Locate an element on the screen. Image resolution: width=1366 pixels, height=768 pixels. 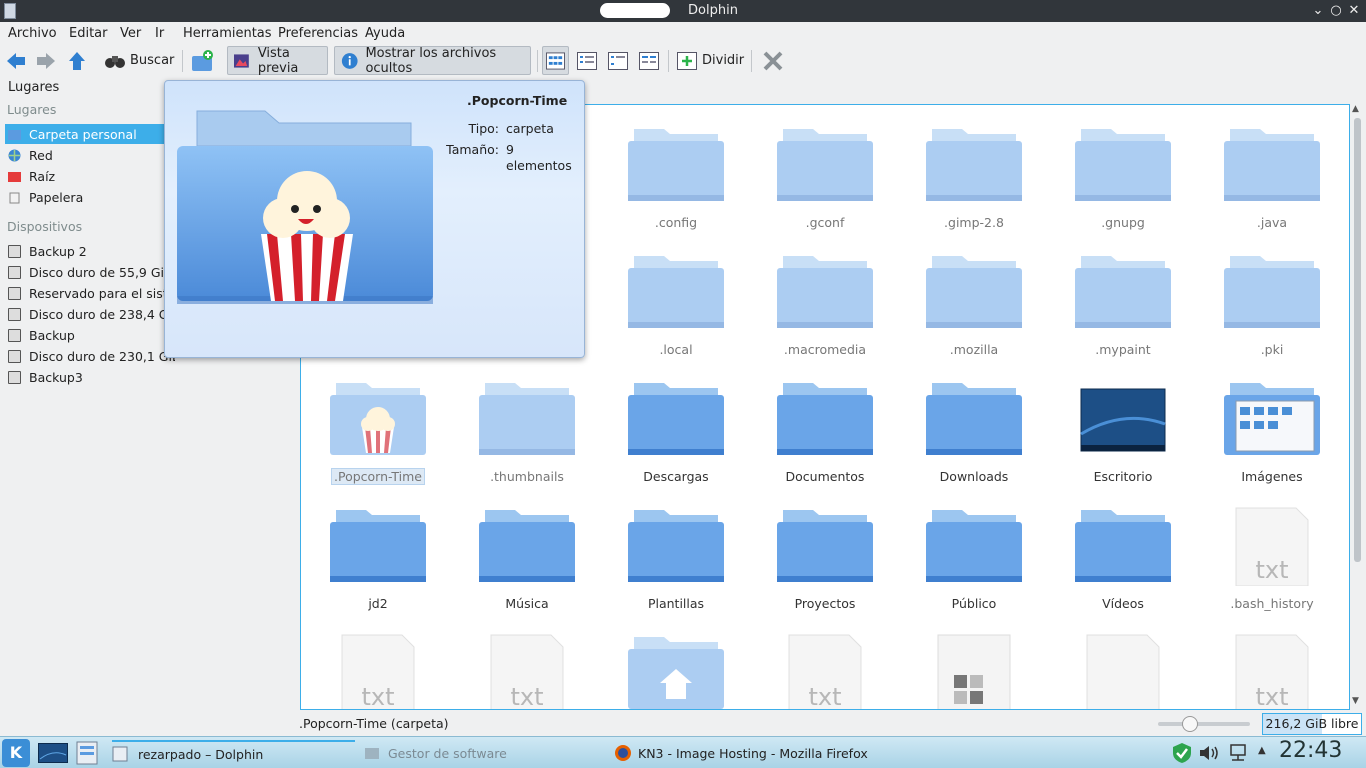
network-icon is located at coordinates (1238, 753).